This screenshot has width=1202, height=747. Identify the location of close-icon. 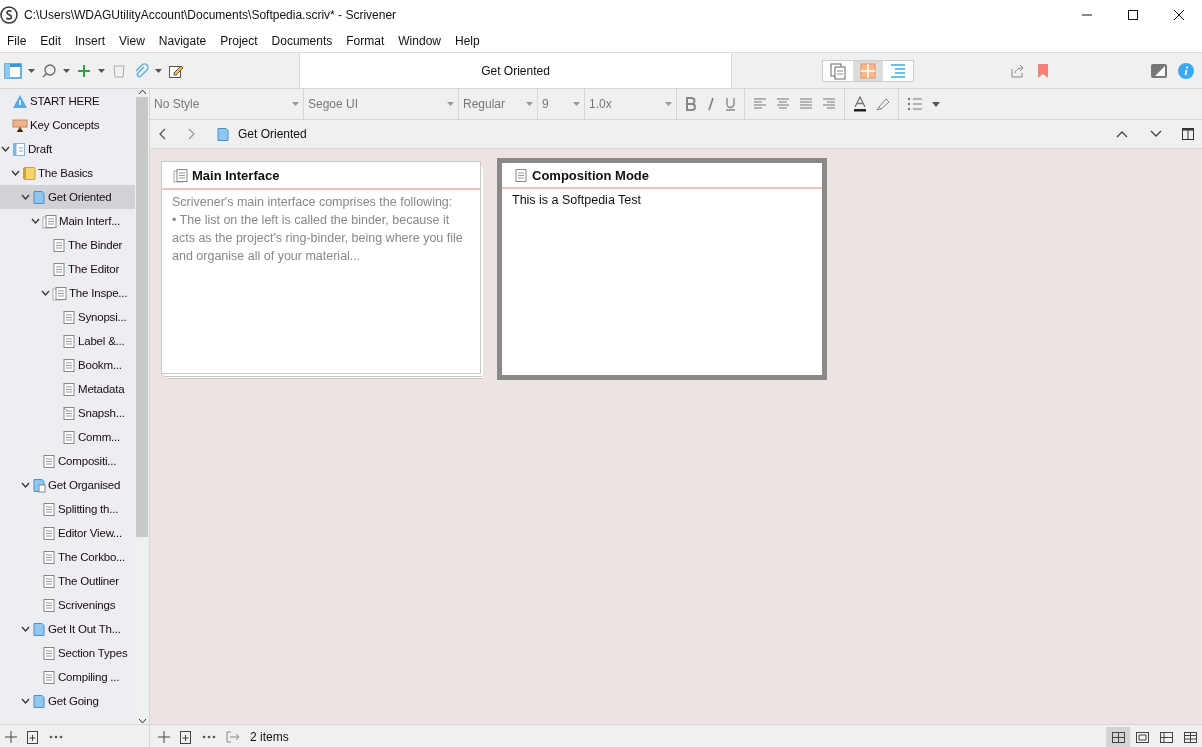
(1179, 15).